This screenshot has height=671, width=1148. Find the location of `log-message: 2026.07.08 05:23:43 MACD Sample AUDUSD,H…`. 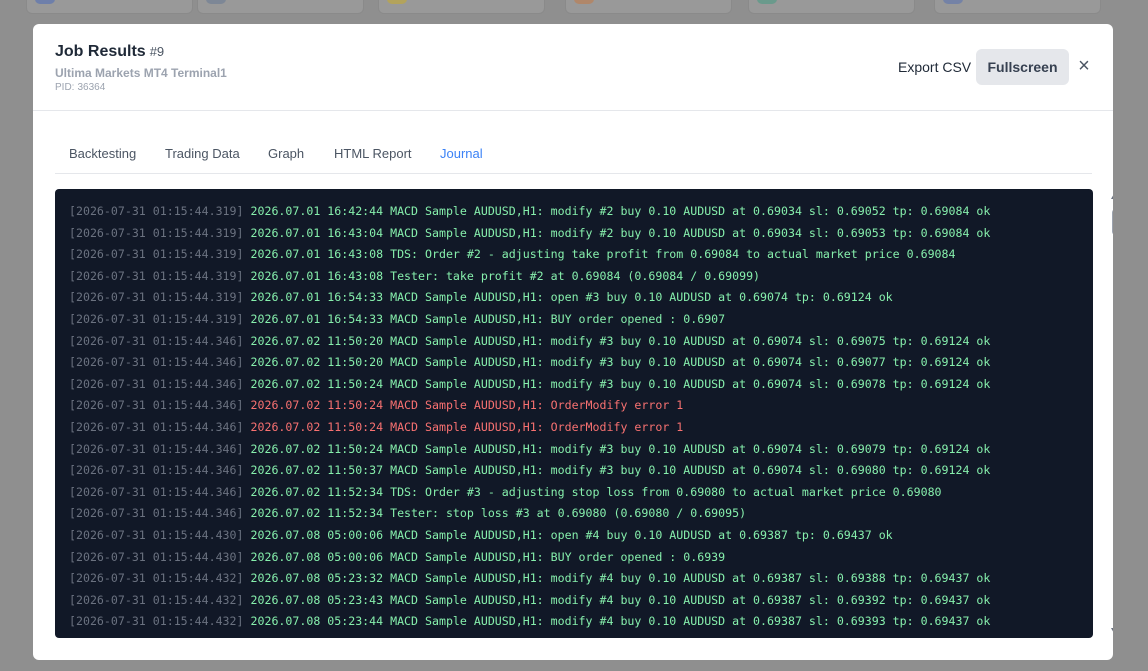

log-message: 2026.07.08 05:23:43 MACD Sample AUDUSD,H… is located at coordinates (620, 599).